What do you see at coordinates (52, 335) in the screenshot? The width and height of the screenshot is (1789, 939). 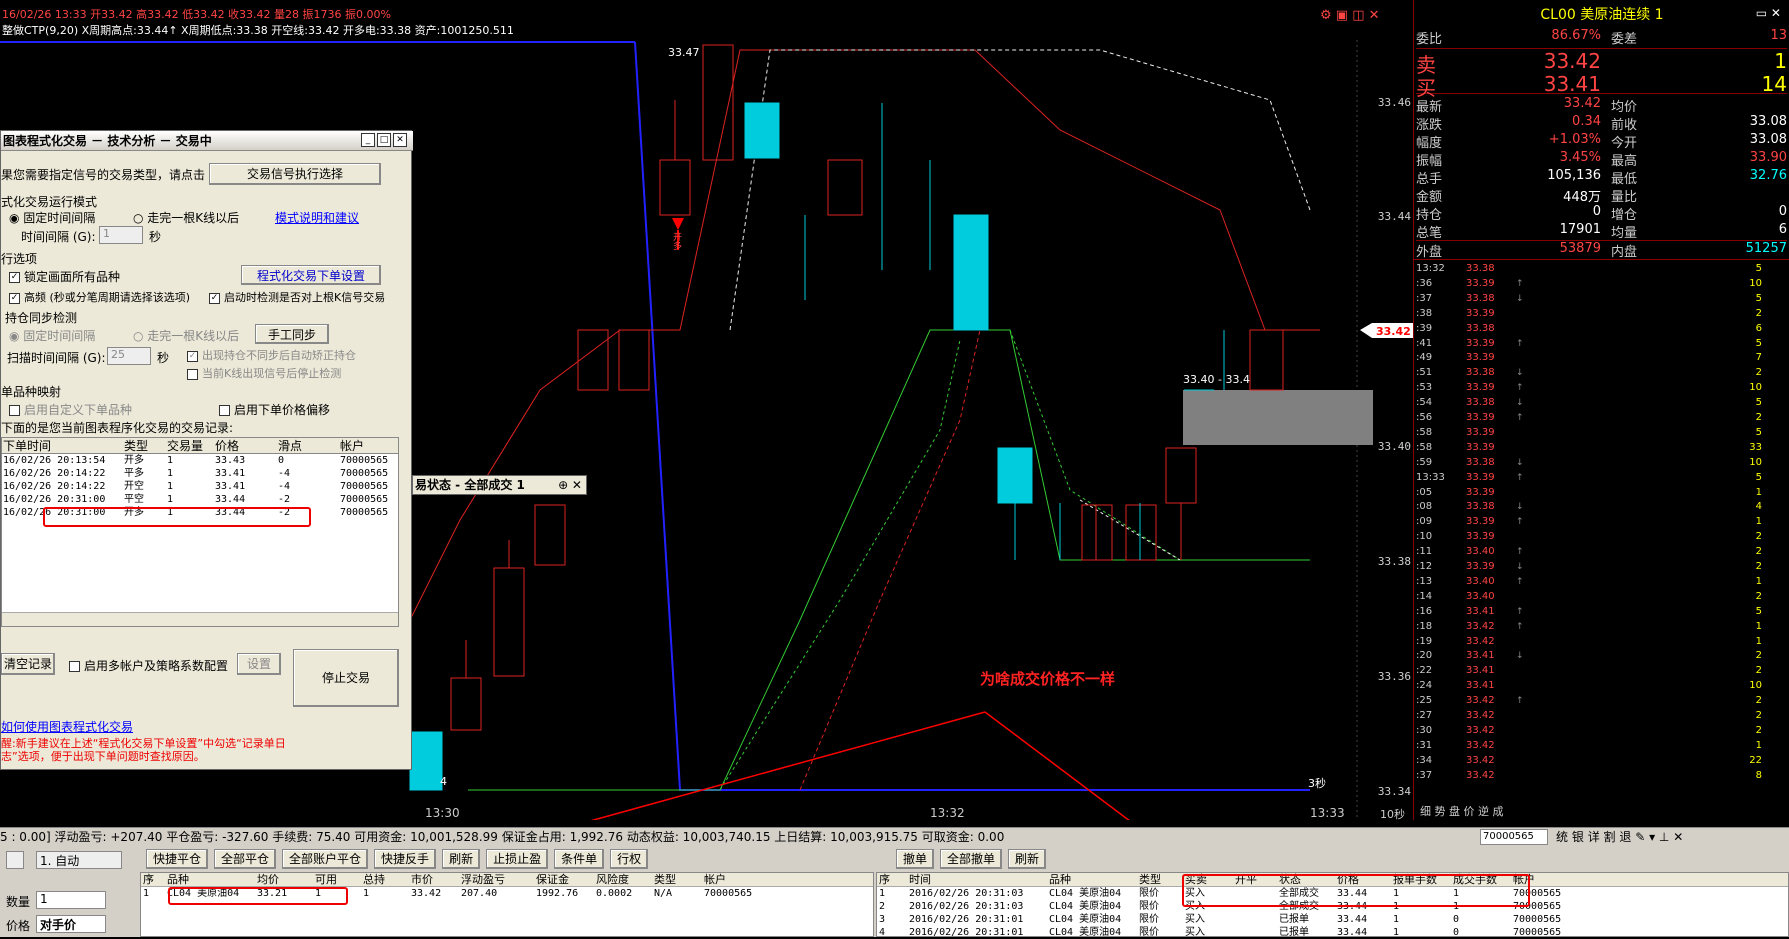 I see `sync-radio-fixed: ◉ 固定时间间隔` at bounding box center [52, 335].